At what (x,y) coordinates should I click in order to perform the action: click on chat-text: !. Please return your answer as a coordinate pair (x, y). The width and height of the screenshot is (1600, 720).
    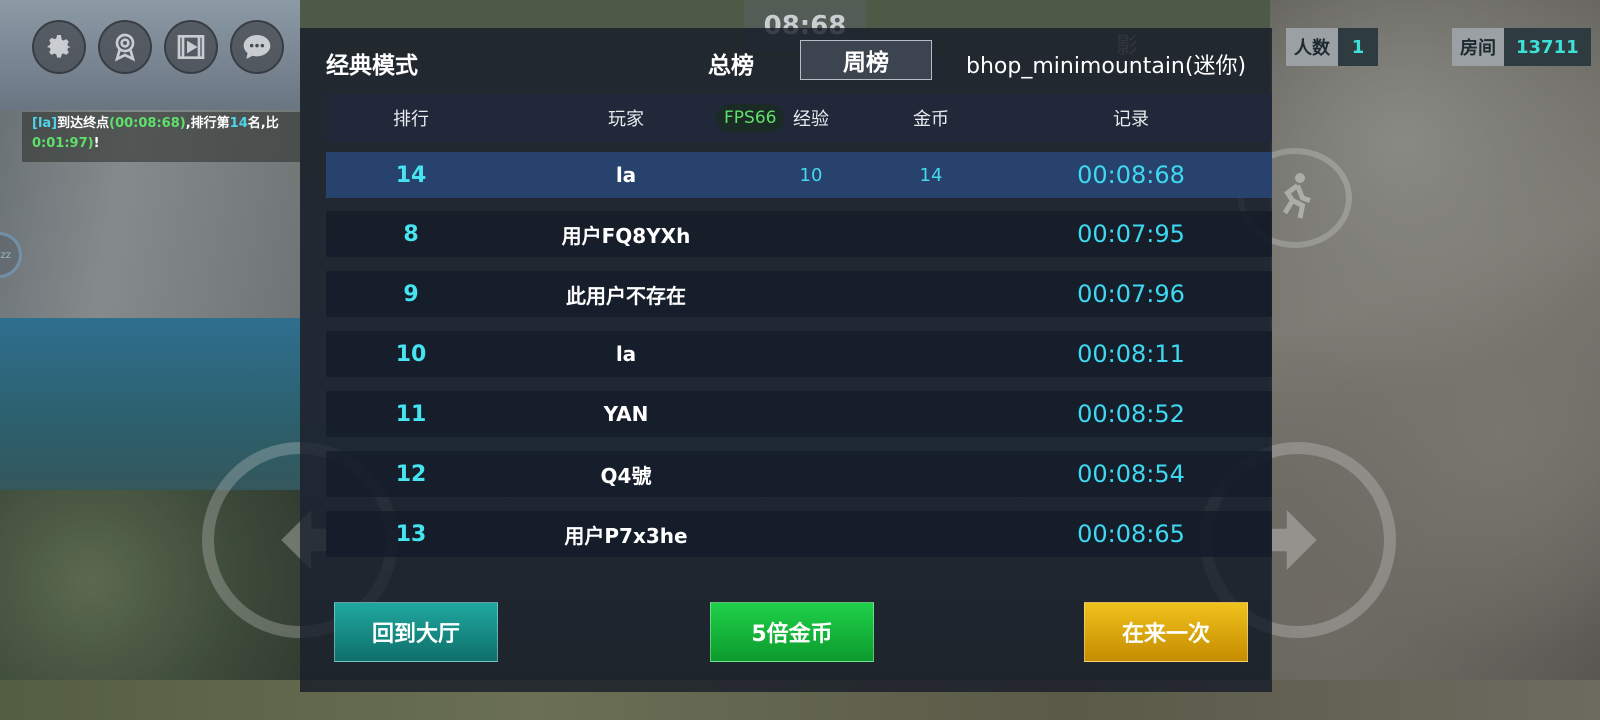
    Looking at the image, I should click on (96, 143).